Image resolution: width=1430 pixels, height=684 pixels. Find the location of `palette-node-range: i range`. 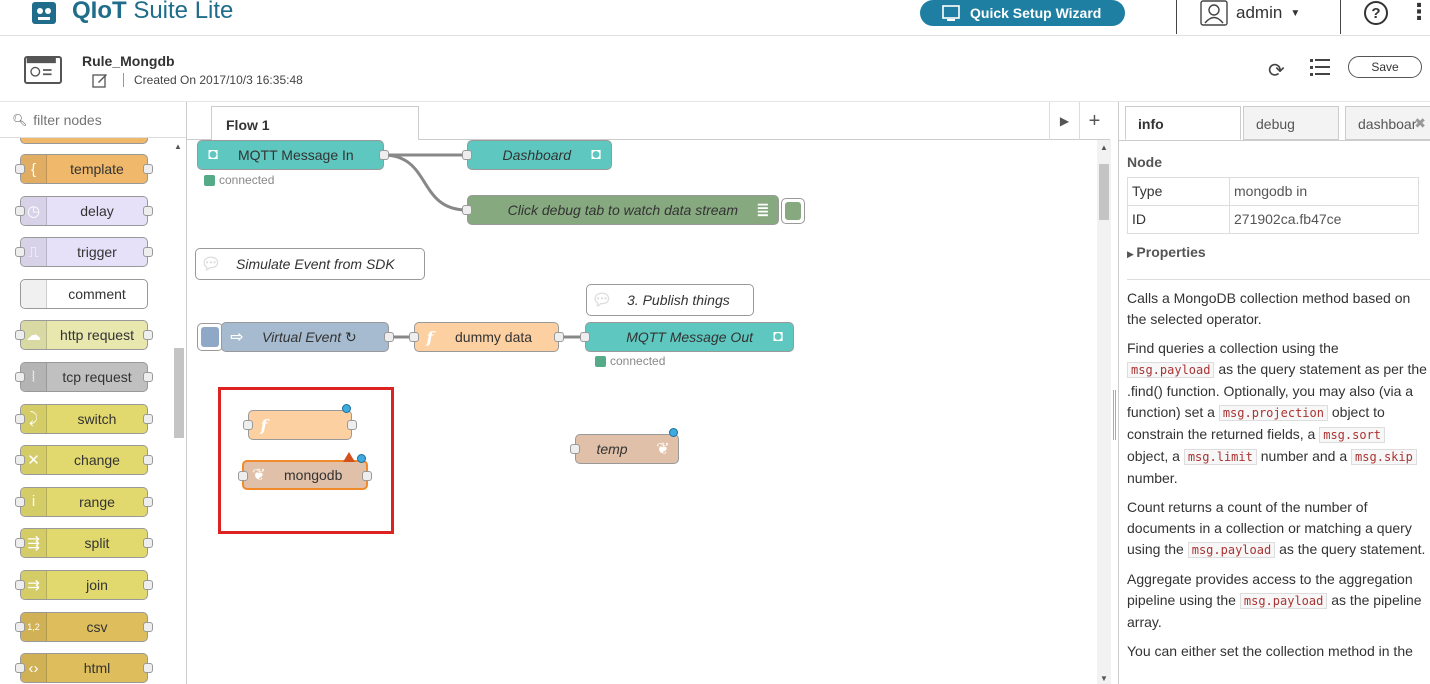

palette-node-range: i range is located at coordinates (84, 501).